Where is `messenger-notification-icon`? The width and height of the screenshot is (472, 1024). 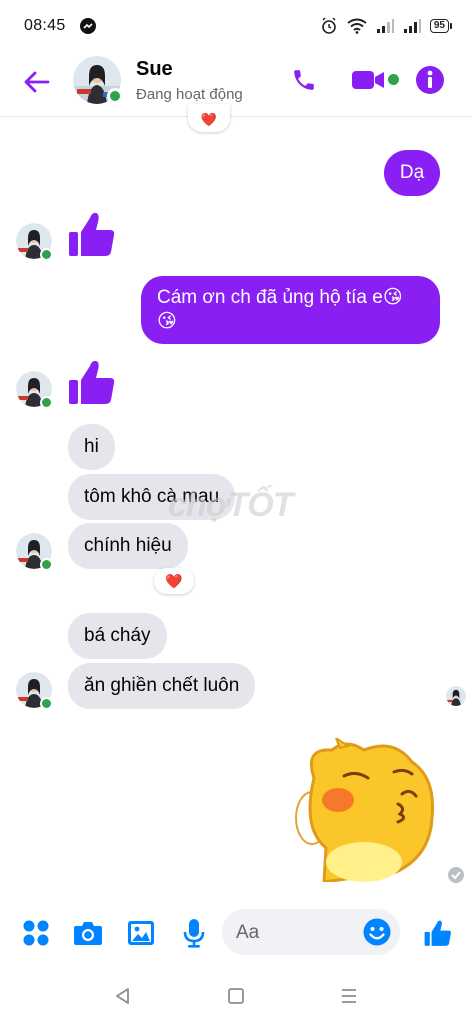 messenger-notification-icon is located at coordinates (87, 26).